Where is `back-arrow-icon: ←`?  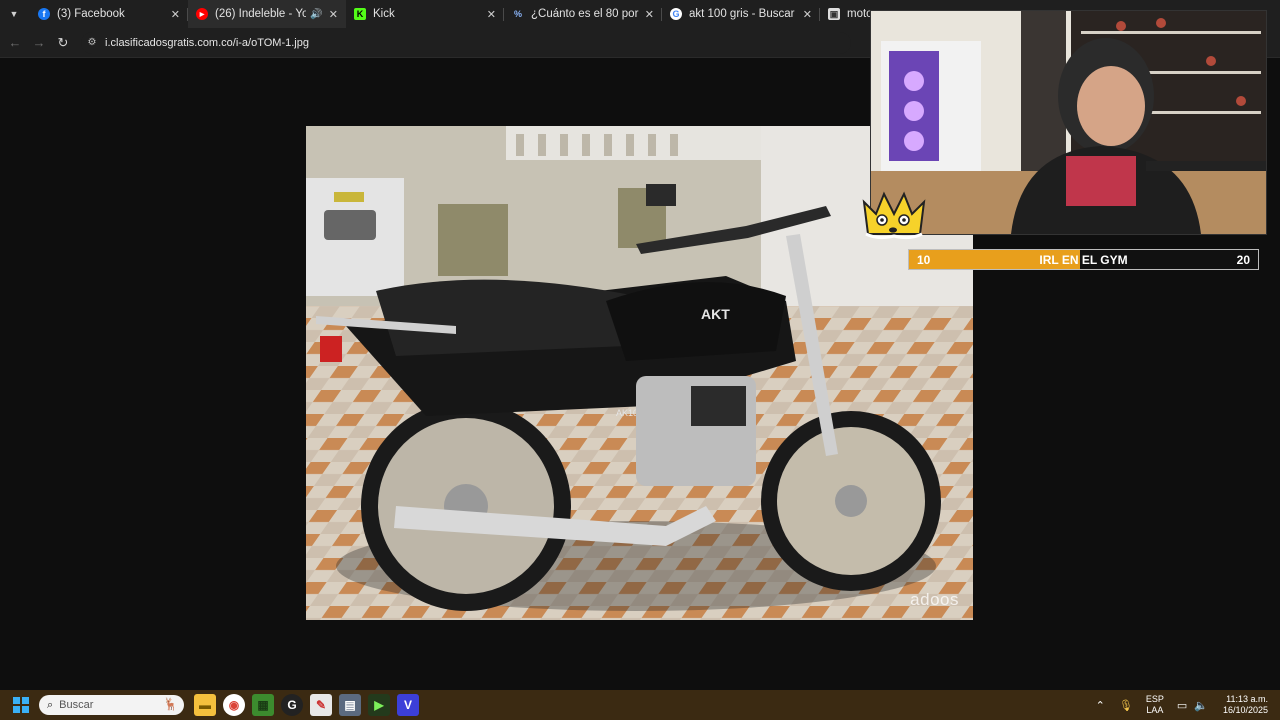 back-arrow-icon: ← is located at coordinates (15, 43).